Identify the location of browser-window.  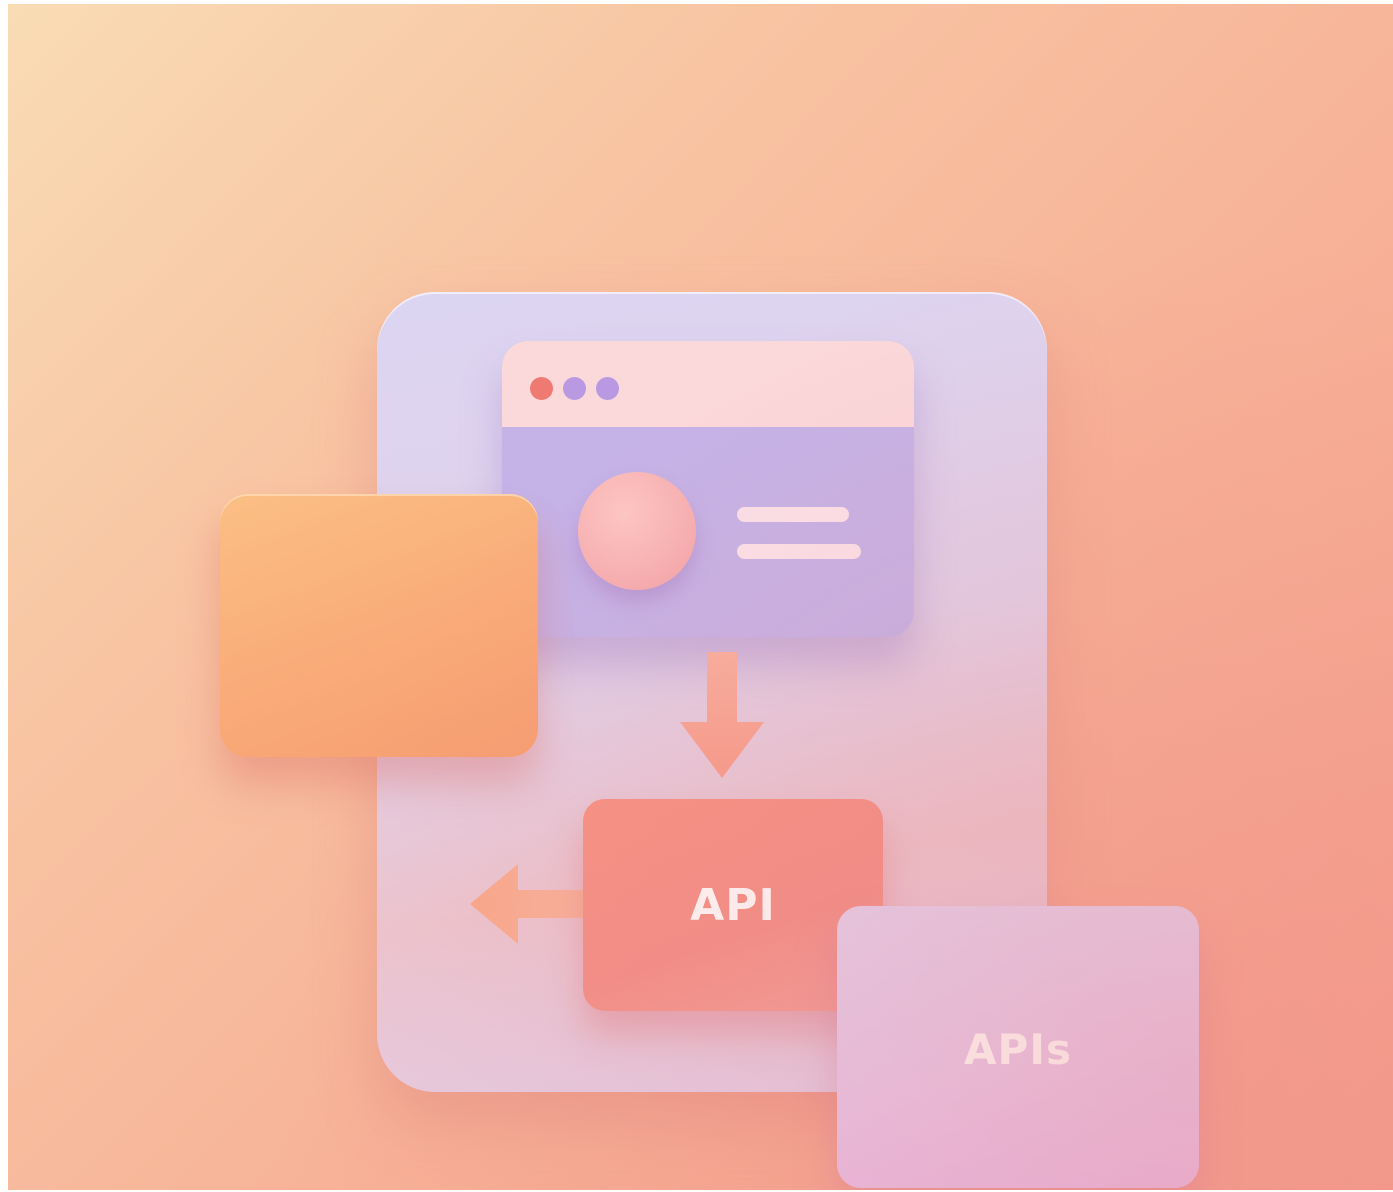
(708, 489).